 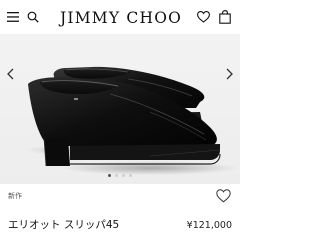 I want to click on top-header: JIMMY CHOO, so click(x=120, y=17).